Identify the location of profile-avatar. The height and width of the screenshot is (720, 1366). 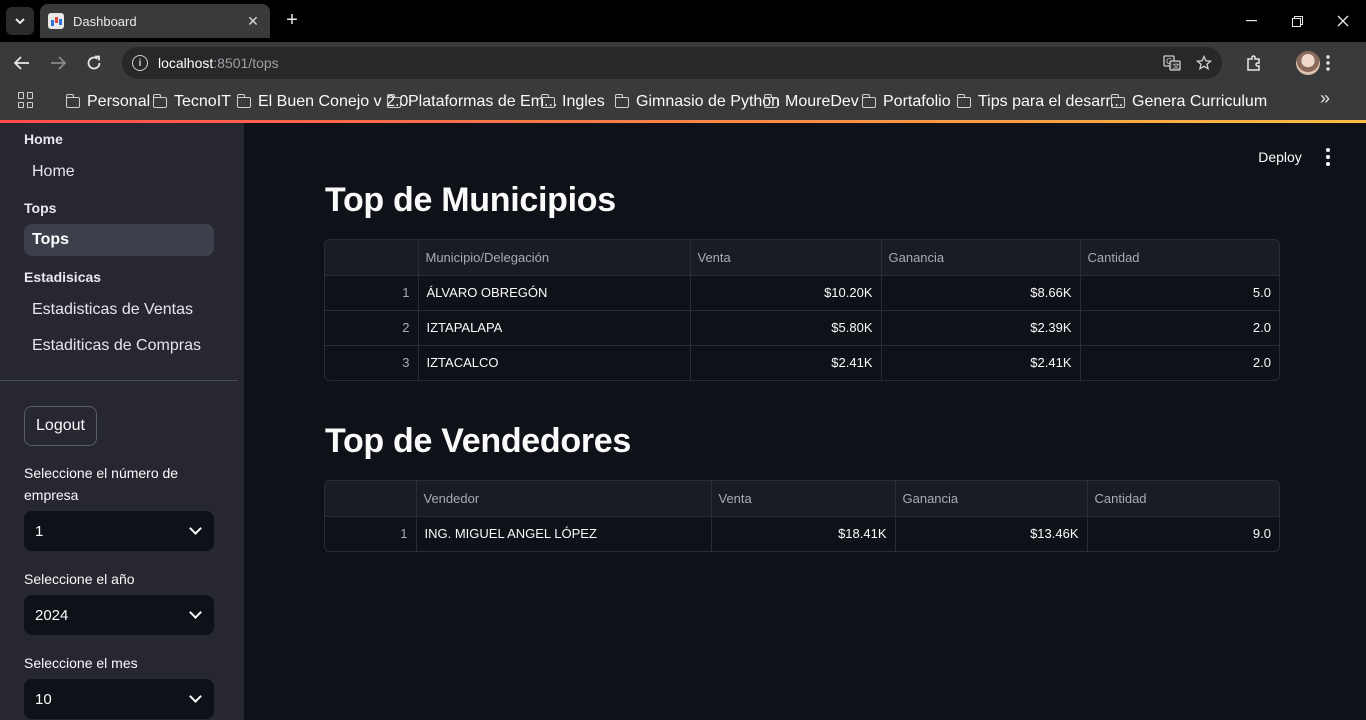
(1308, 63).